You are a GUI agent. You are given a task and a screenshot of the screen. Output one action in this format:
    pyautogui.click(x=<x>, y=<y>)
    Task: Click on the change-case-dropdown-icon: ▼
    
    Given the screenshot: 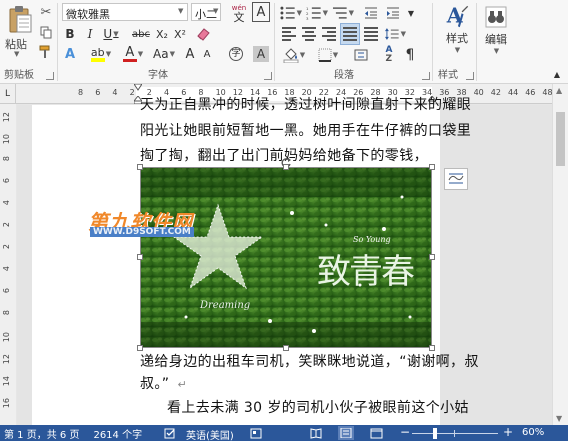 What is the action you would take?
    pyautogui.click(x=172, y=54)
    